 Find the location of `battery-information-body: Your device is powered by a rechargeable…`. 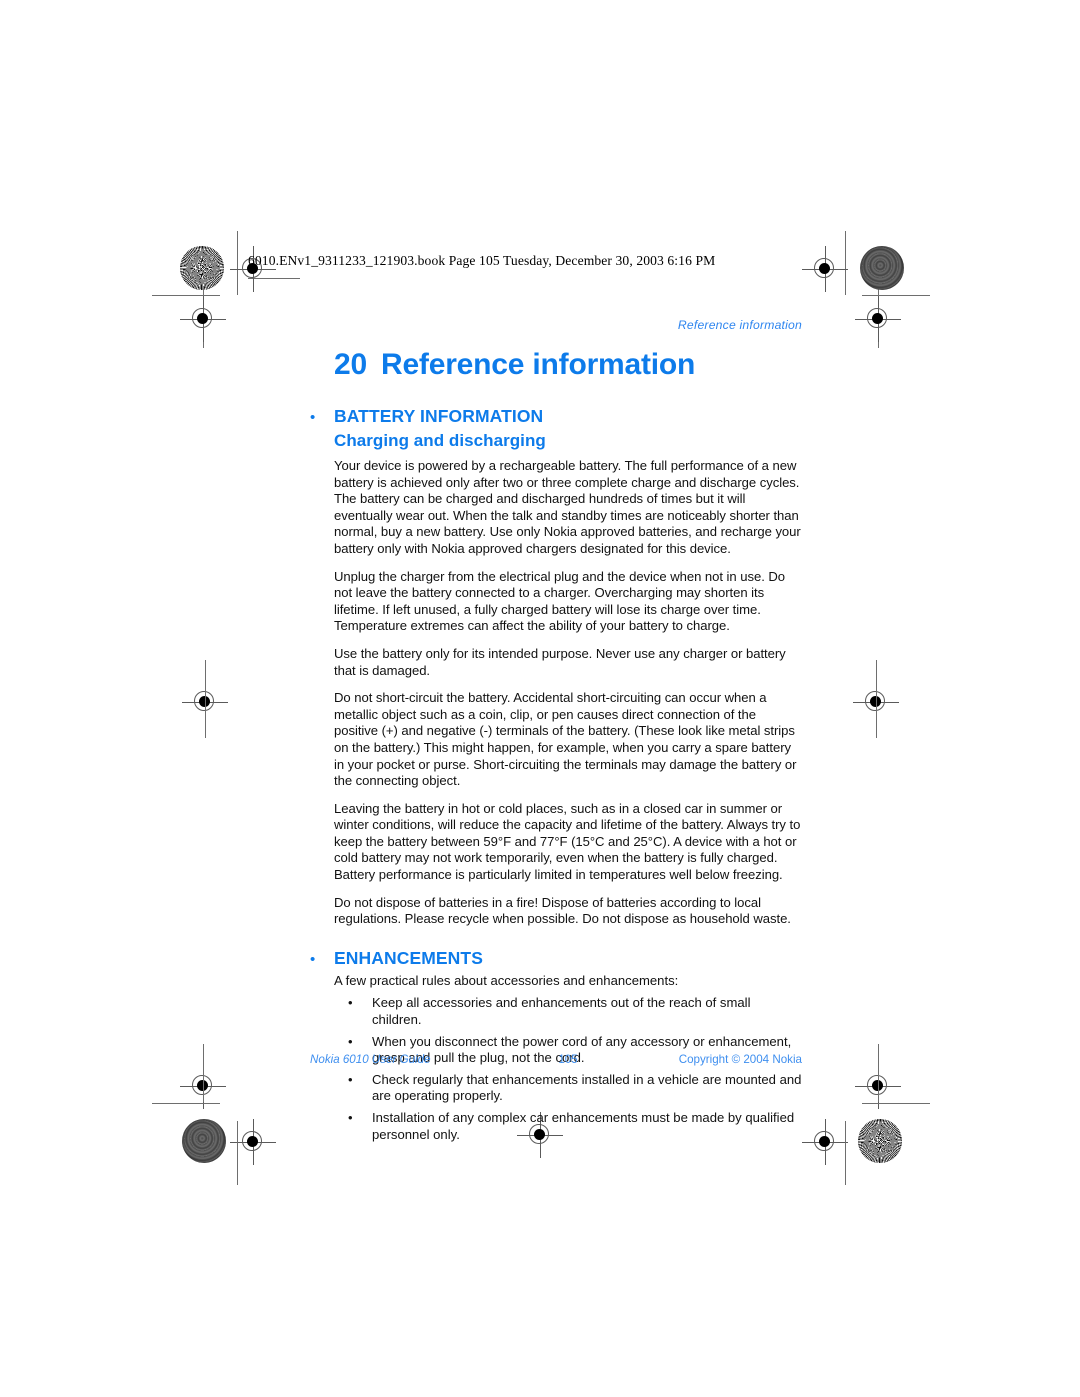

battery-information-body: Your device is powered by a rechargeable… is located at coordinates (568, 693).